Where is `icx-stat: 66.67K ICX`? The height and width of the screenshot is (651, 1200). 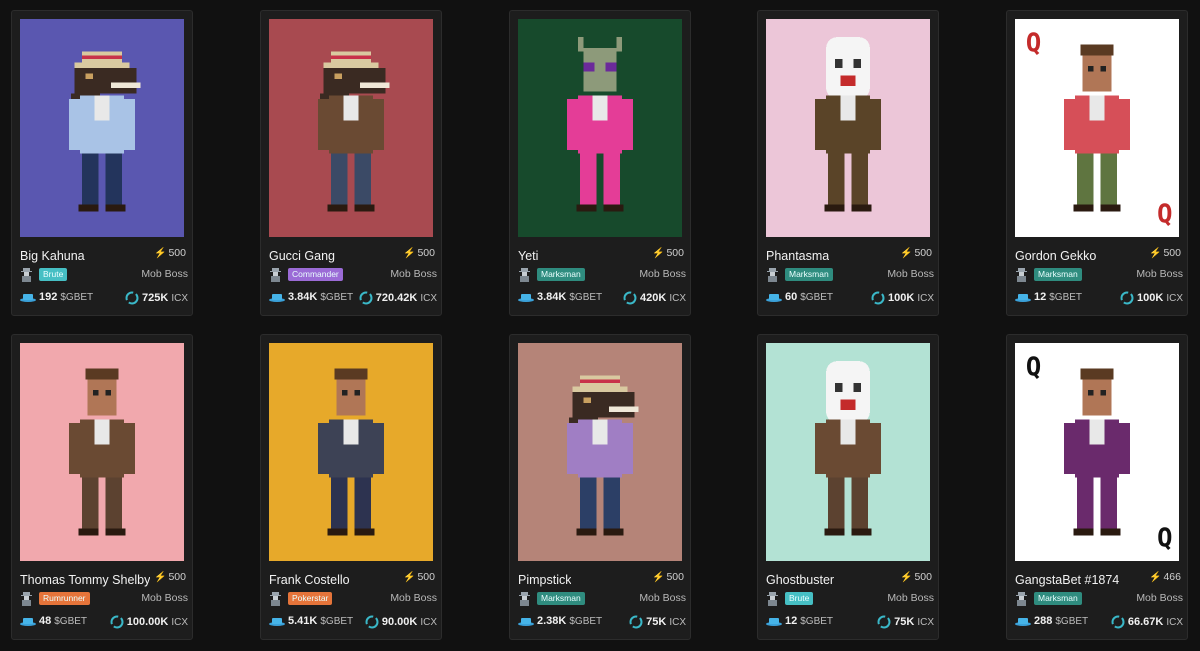
icx-stat: 66.67K ICX is located at coordinates (1147, 622).